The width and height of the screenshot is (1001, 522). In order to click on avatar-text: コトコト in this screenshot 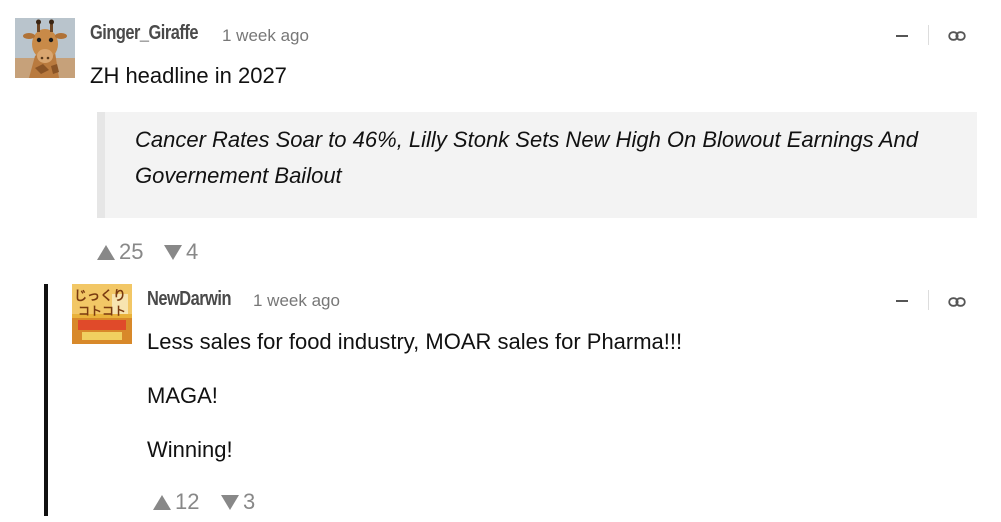, I will do `click(102, 311)`.